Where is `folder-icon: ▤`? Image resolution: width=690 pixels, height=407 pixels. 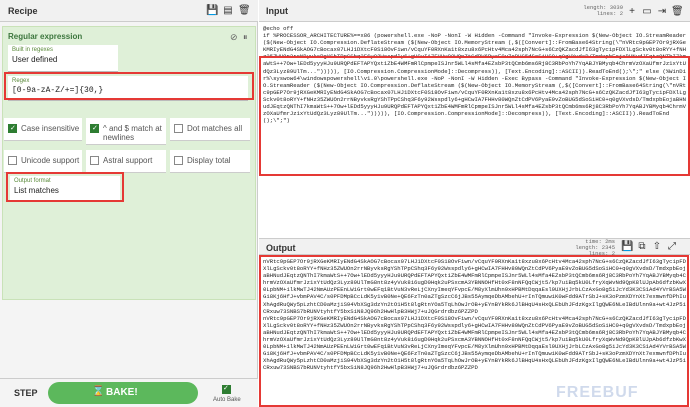 folder-icon: ▤ is located at coordinates (228, 11).